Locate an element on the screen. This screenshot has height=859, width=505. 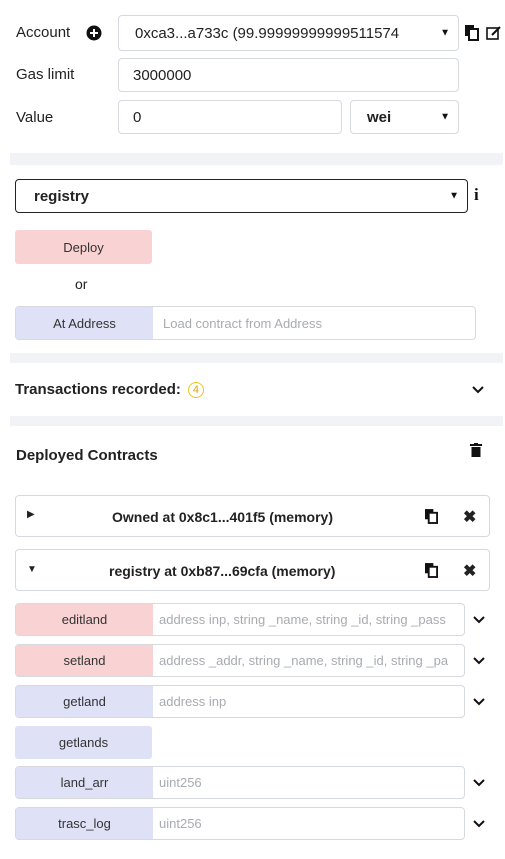
plus-circle-icon is located at coordinates (94, 33).